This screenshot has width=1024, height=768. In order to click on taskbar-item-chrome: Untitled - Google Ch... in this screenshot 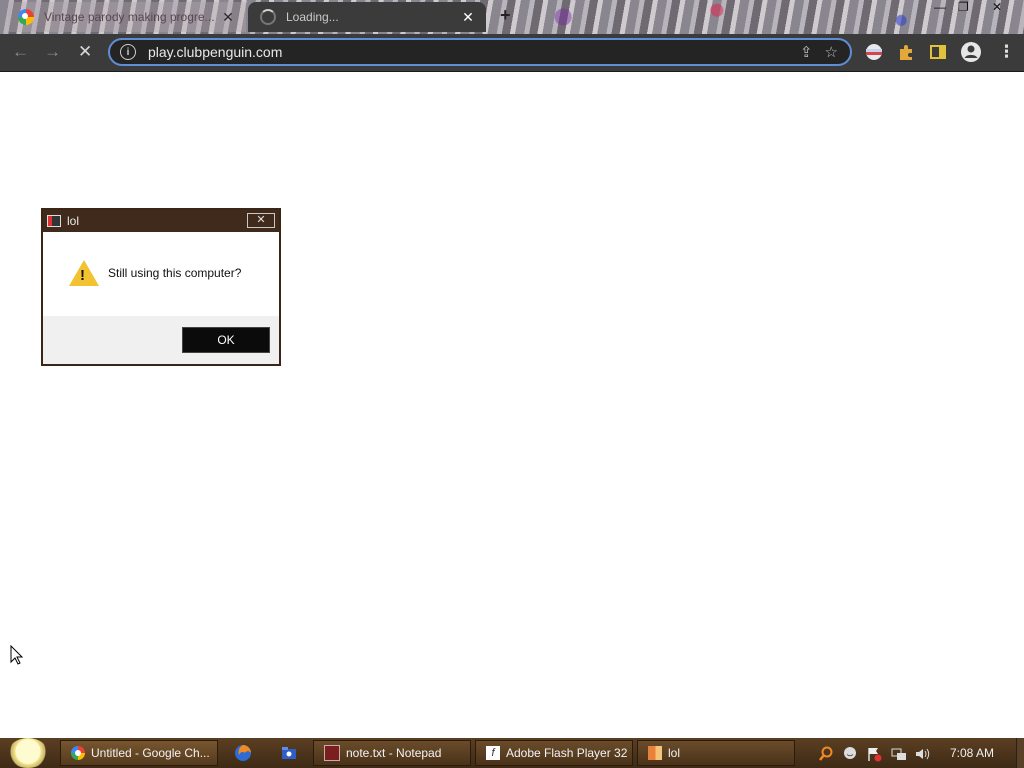, I will do `click(139, 753)`.